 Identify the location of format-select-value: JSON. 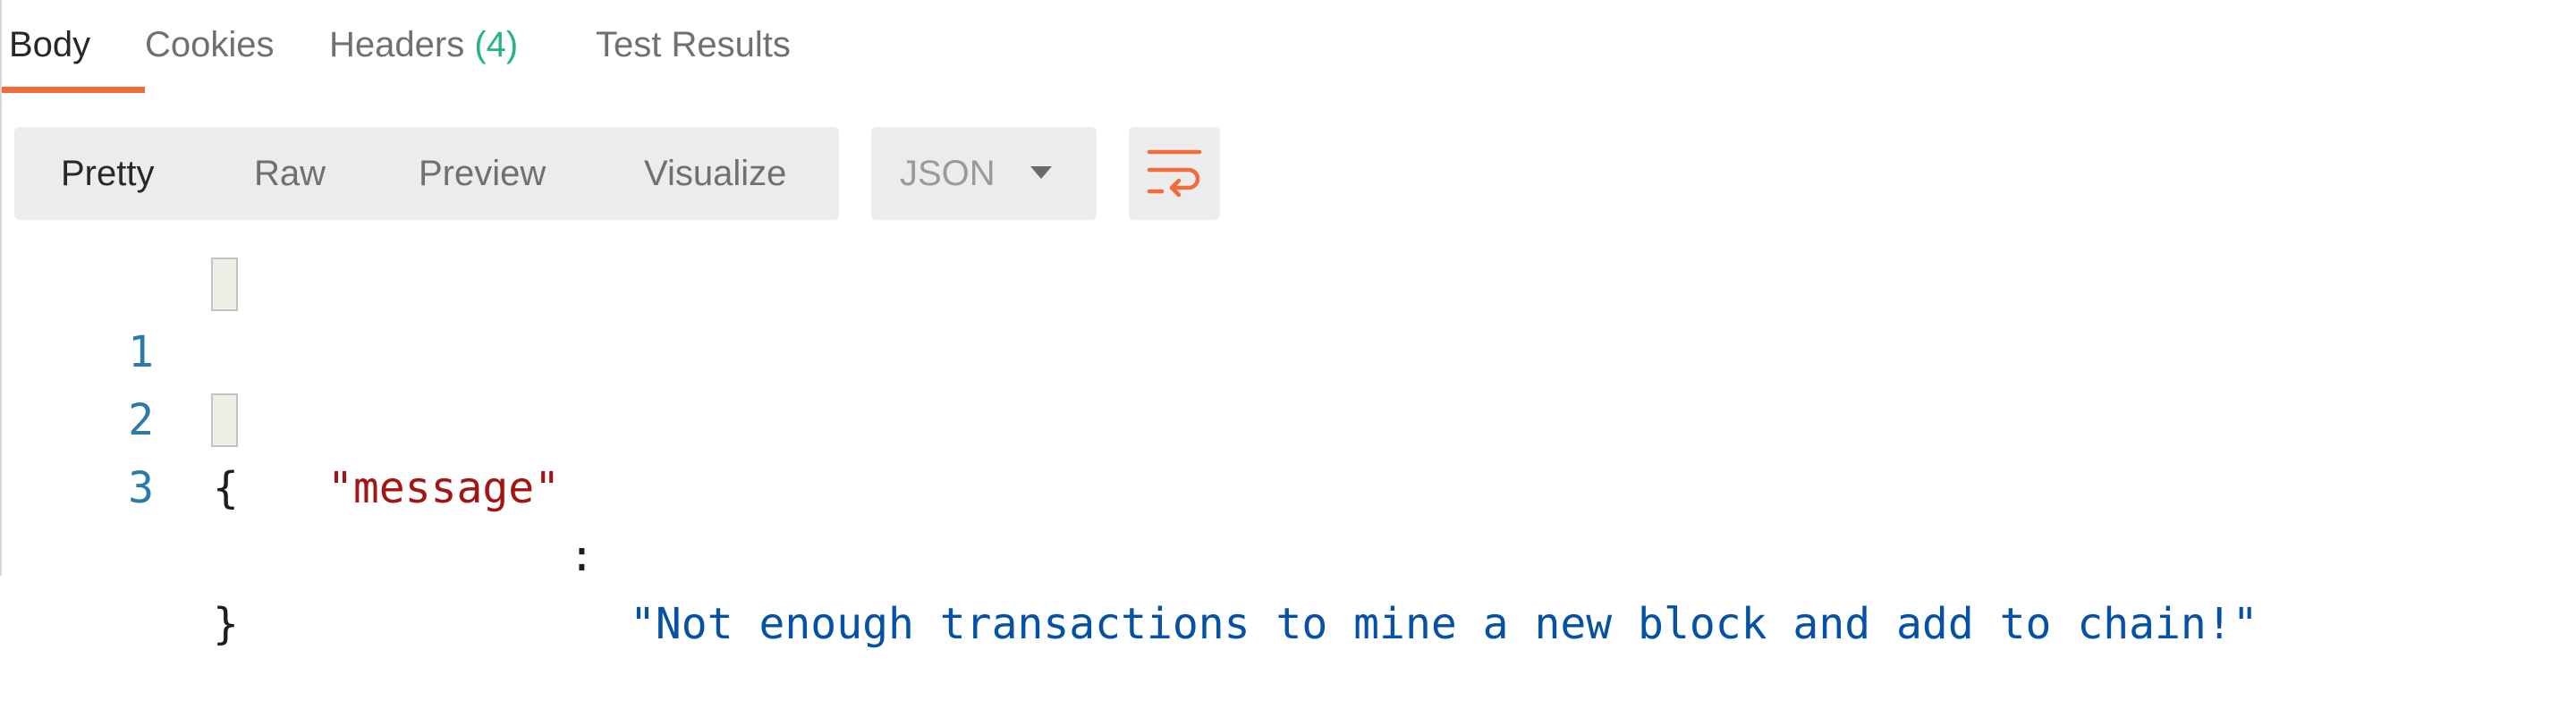
(948, 173).